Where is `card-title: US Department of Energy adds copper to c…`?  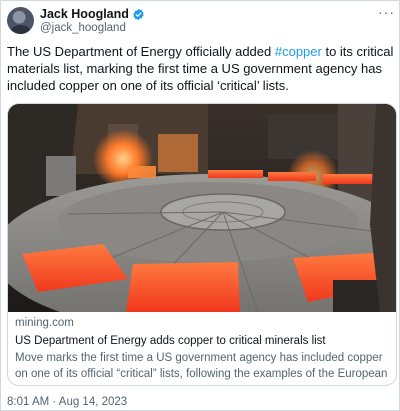 card-title: US Department of Energy adds copper to c… is located at coordinates (202, 341).